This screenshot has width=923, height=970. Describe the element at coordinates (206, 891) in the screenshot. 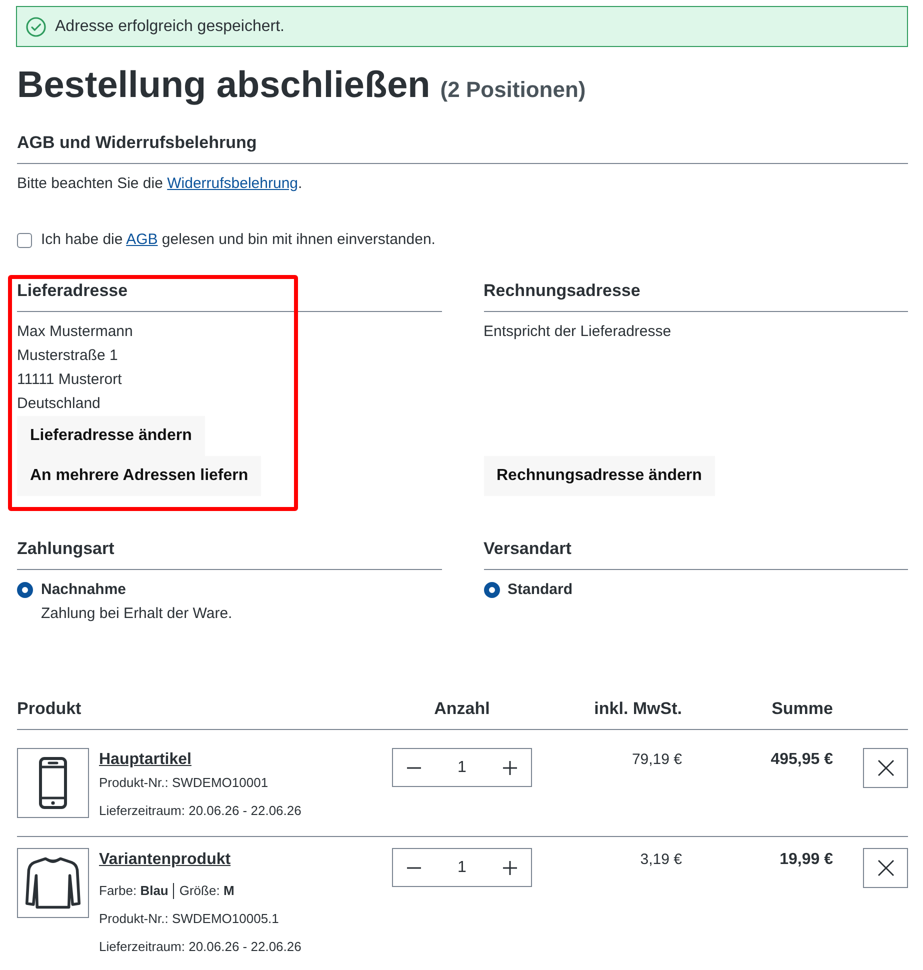

I see `variant-attribute: Größe: M` at that location.